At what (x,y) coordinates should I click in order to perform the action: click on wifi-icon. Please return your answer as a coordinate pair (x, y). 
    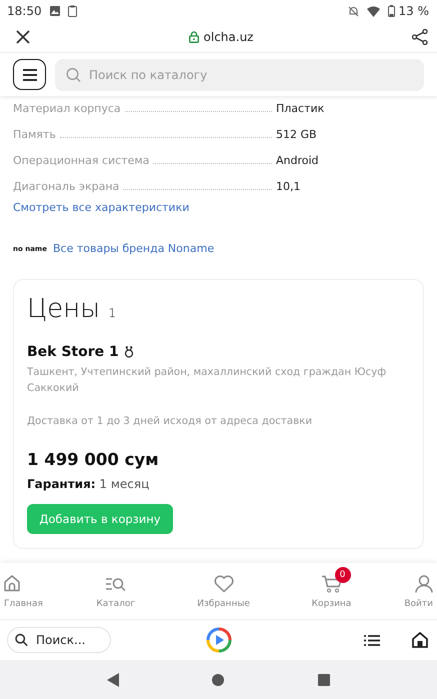
    Looking at the image, I should click on (373, 11).